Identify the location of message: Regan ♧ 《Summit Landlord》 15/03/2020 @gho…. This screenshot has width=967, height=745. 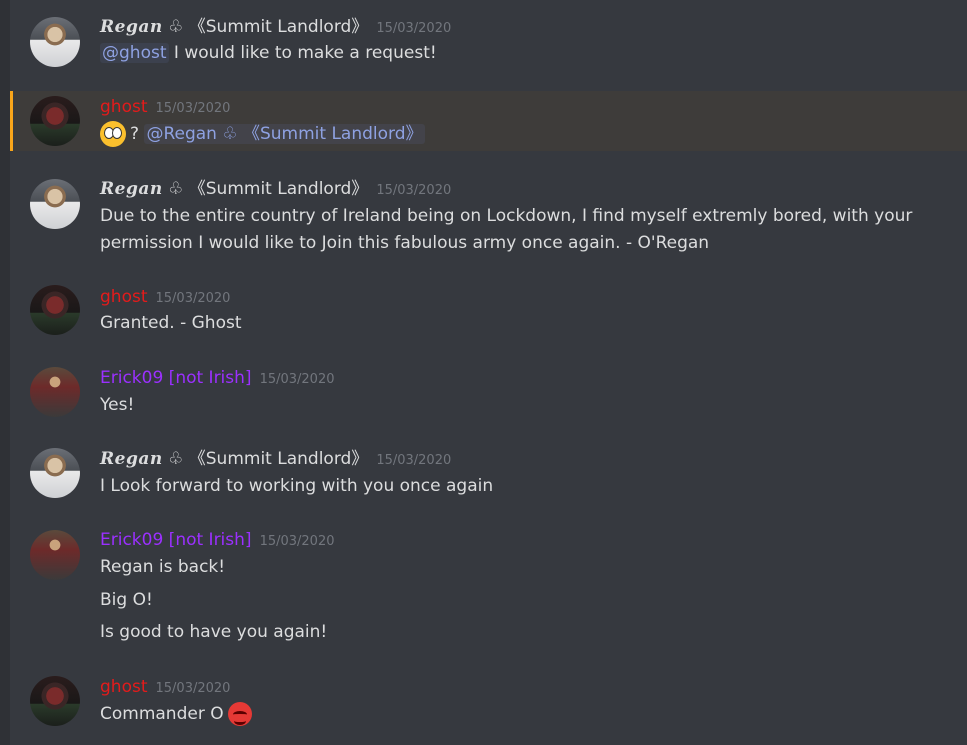
(488, 42).